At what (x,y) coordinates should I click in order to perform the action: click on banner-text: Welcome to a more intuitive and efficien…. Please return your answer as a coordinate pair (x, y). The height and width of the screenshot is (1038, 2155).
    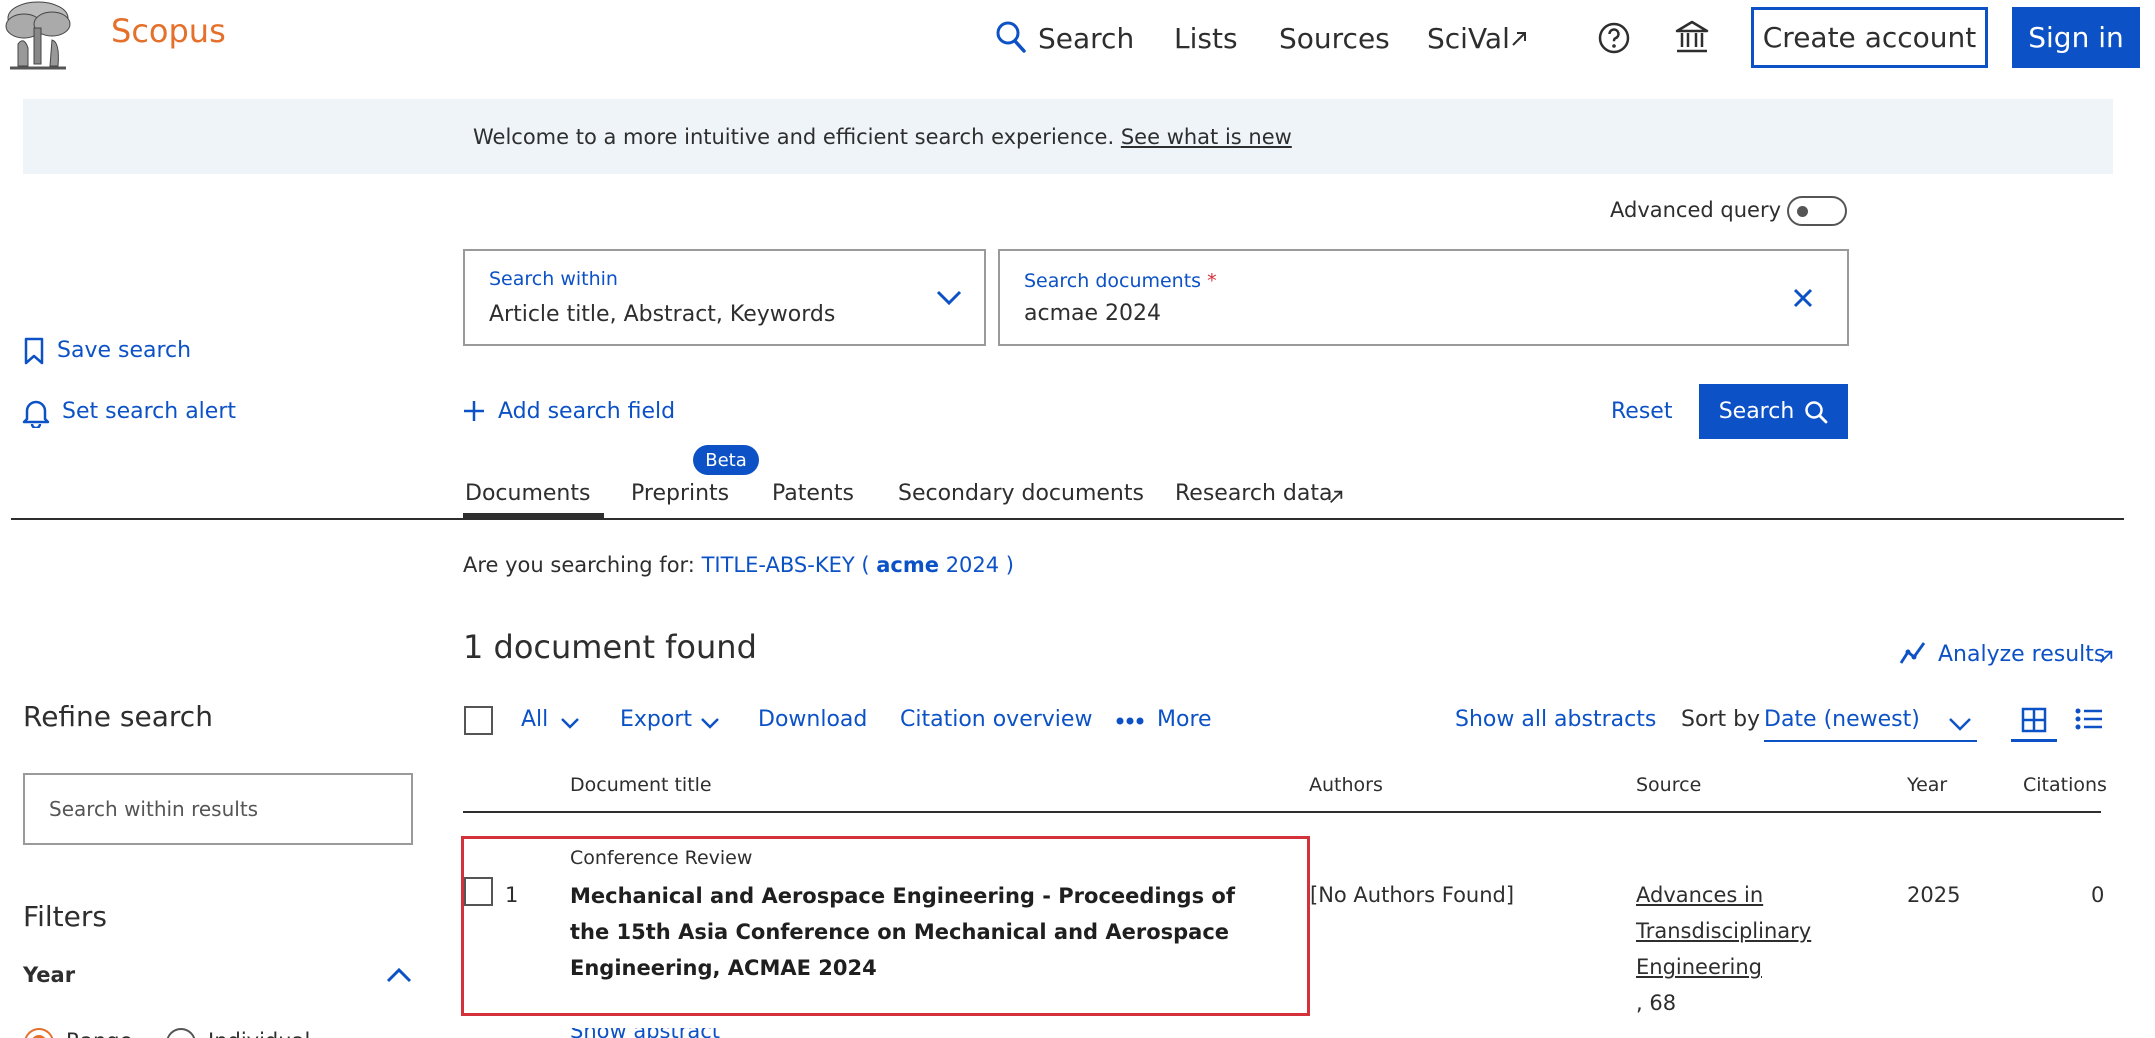
    Looking at the image, I should click on (794, 136).